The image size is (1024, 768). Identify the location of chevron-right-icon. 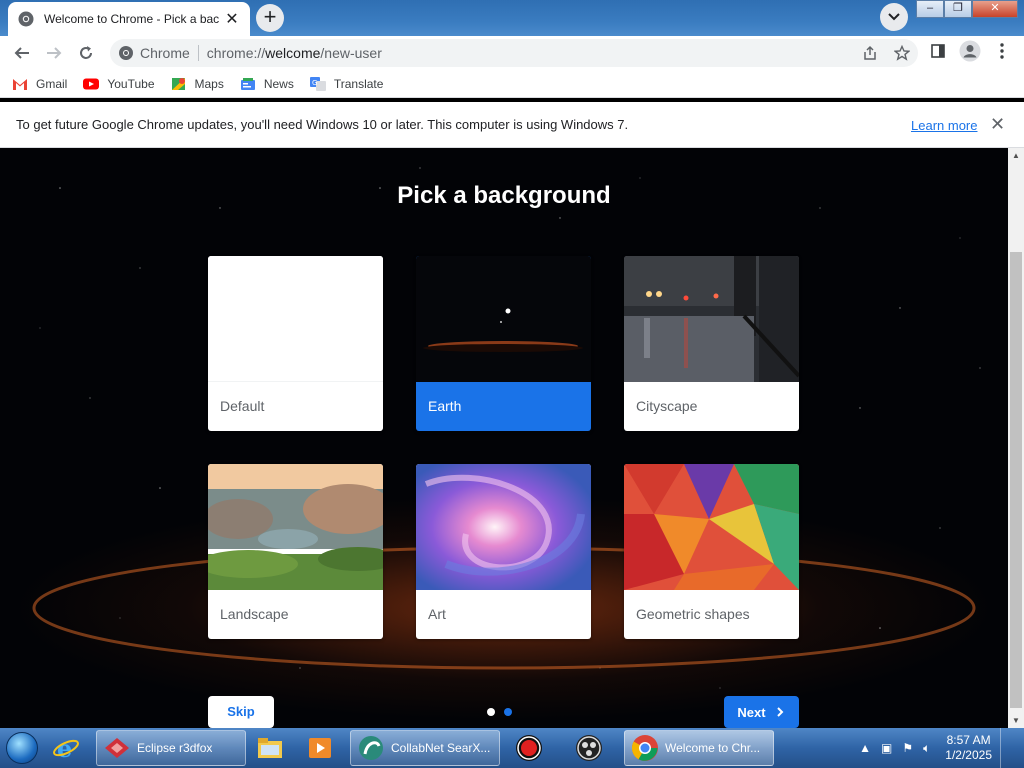
(780, 712).